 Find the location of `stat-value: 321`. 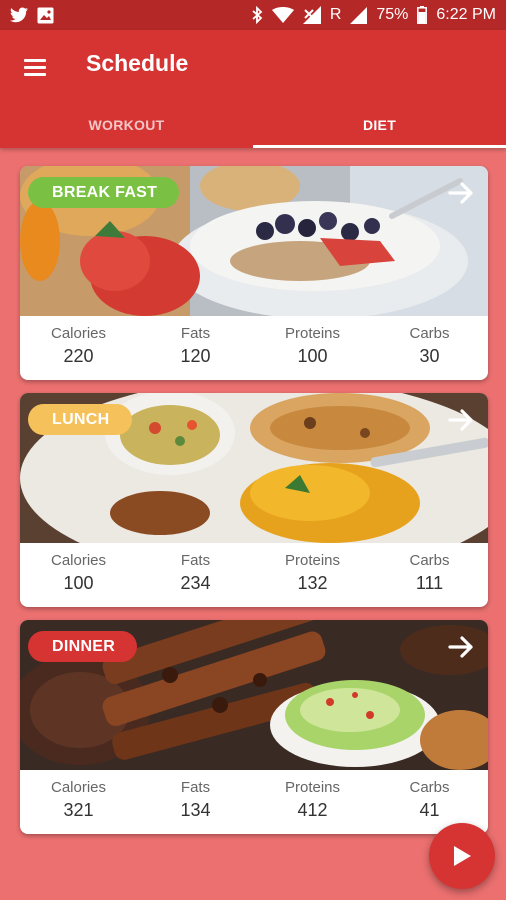

stat-value: 321 is located at coordinates (78, 810).